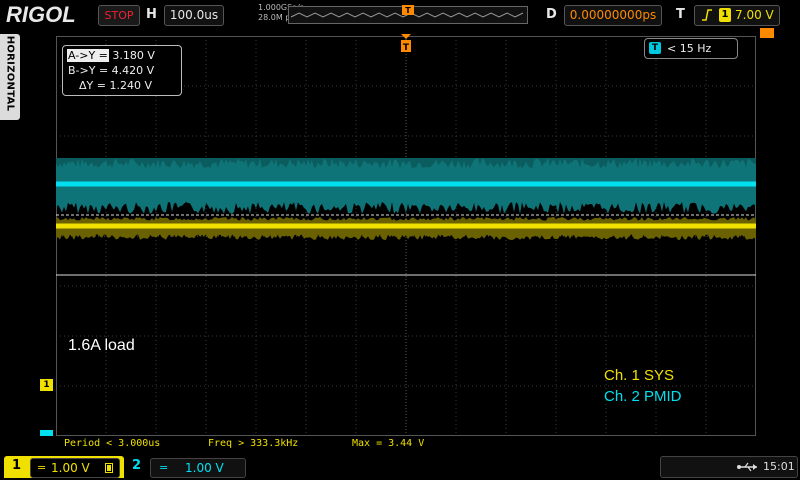  What do you see at coordinates (680, 14) in the screenshot?
I see `trigger-label: T` at bounding box center [680, 14].